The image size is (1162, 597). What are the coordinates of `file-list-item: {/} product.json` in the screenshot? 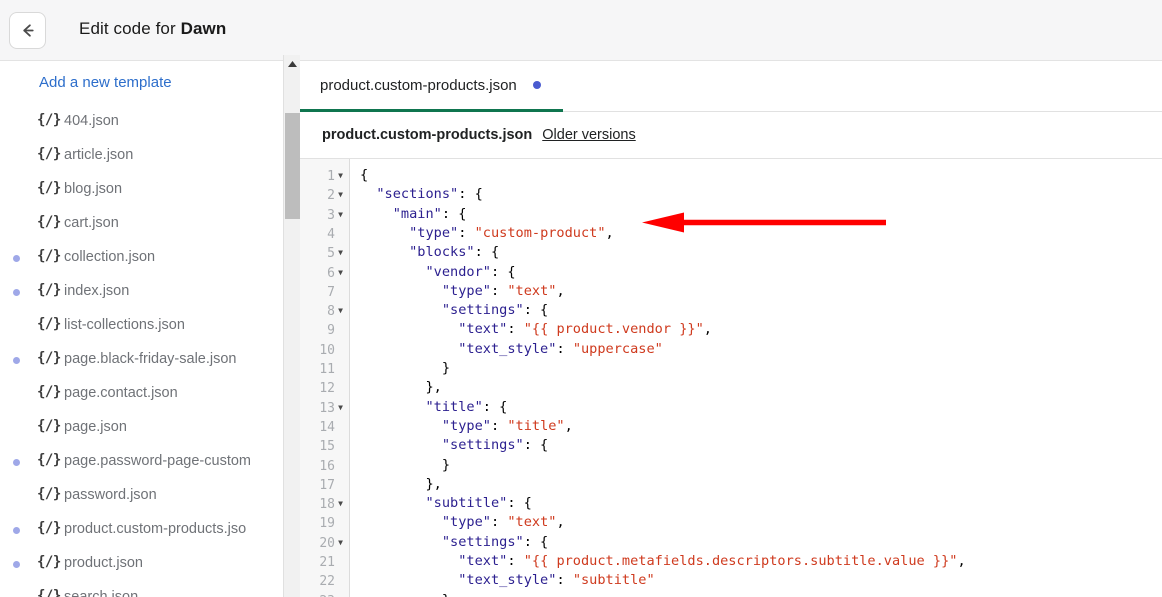 It's located at (141, 564).